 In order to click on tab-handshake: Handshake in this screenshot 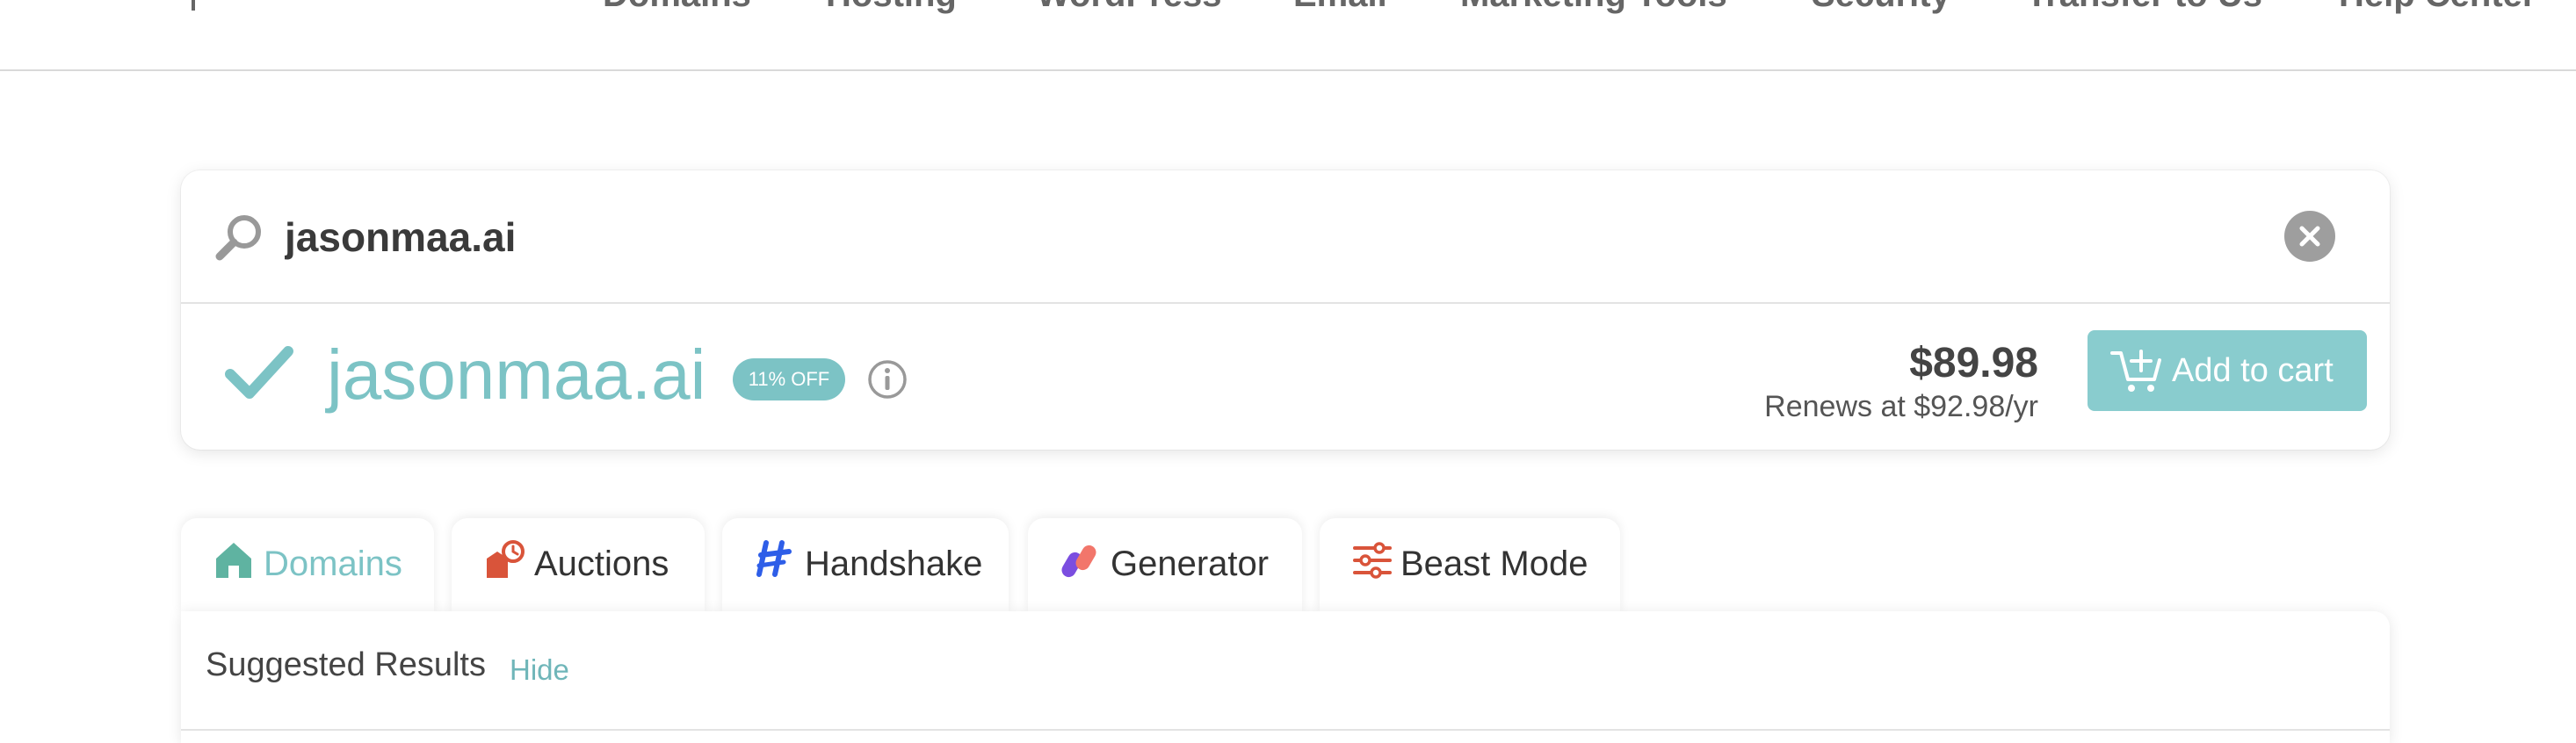, I will do `click(865, 565)`.